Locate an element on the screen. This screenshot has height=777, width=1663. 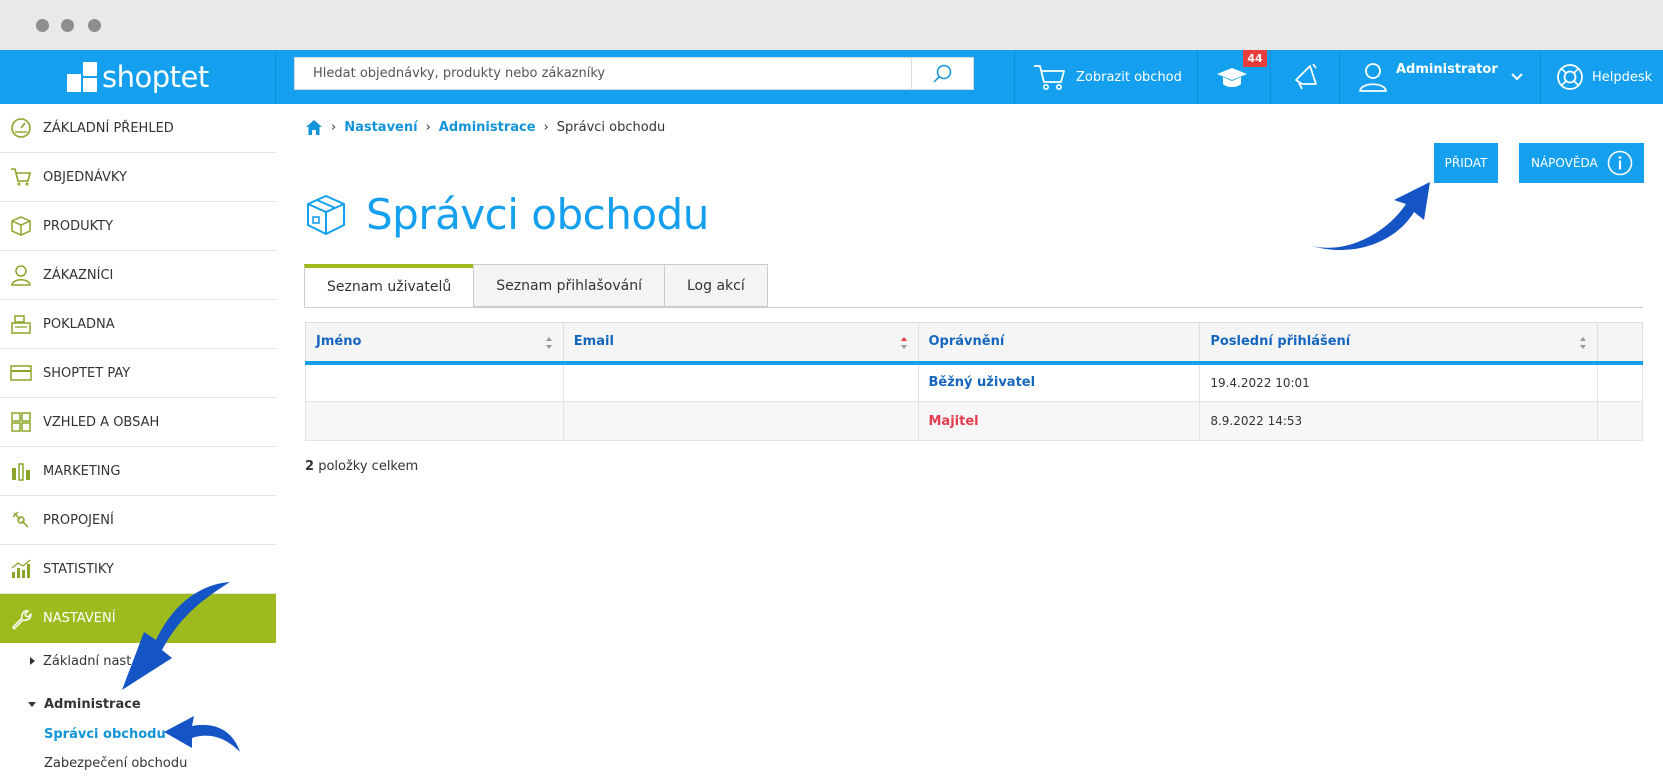
column-header-permission: Oprávnění is located at coordinates (1059, 343).